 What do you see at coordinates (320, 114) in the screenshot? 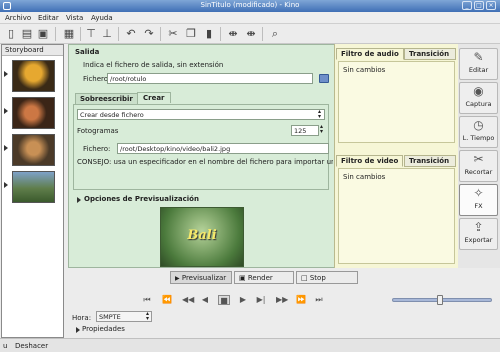
I see `select-arrows-icon: ▴ ▾` at bounding box center [320, 114].